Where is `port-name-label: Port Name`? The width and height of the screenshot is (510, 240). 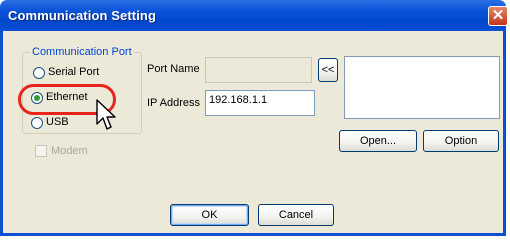 port-name-label: Port Name is located at coordinates (173, 69).